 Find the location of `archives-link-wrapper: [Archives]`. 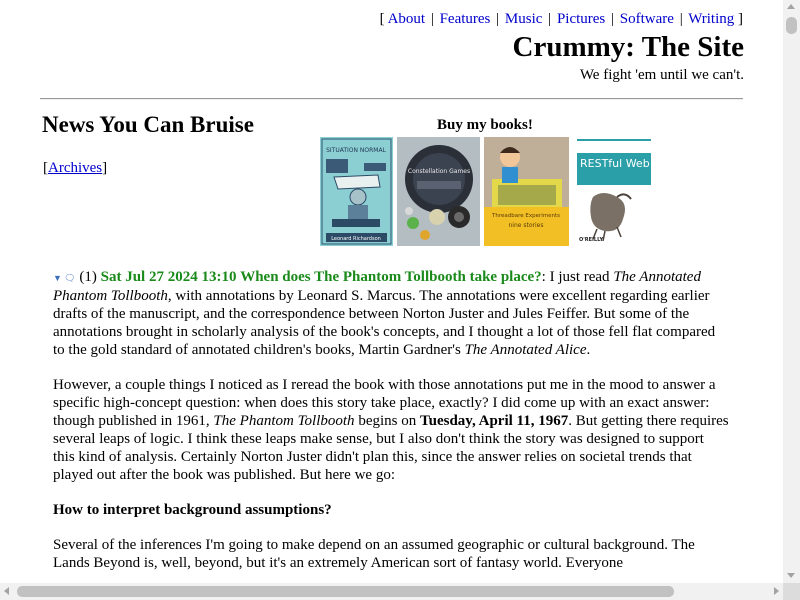

archives-link-wrapper: [Archives] is located at coordinates (75, 168).